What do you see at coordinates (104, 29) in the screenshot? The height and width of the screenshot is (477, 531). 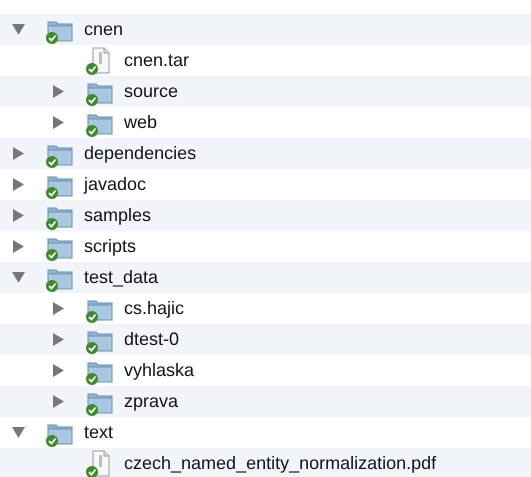 I see `folder-name: cnen` at bounding box center [104, 29].